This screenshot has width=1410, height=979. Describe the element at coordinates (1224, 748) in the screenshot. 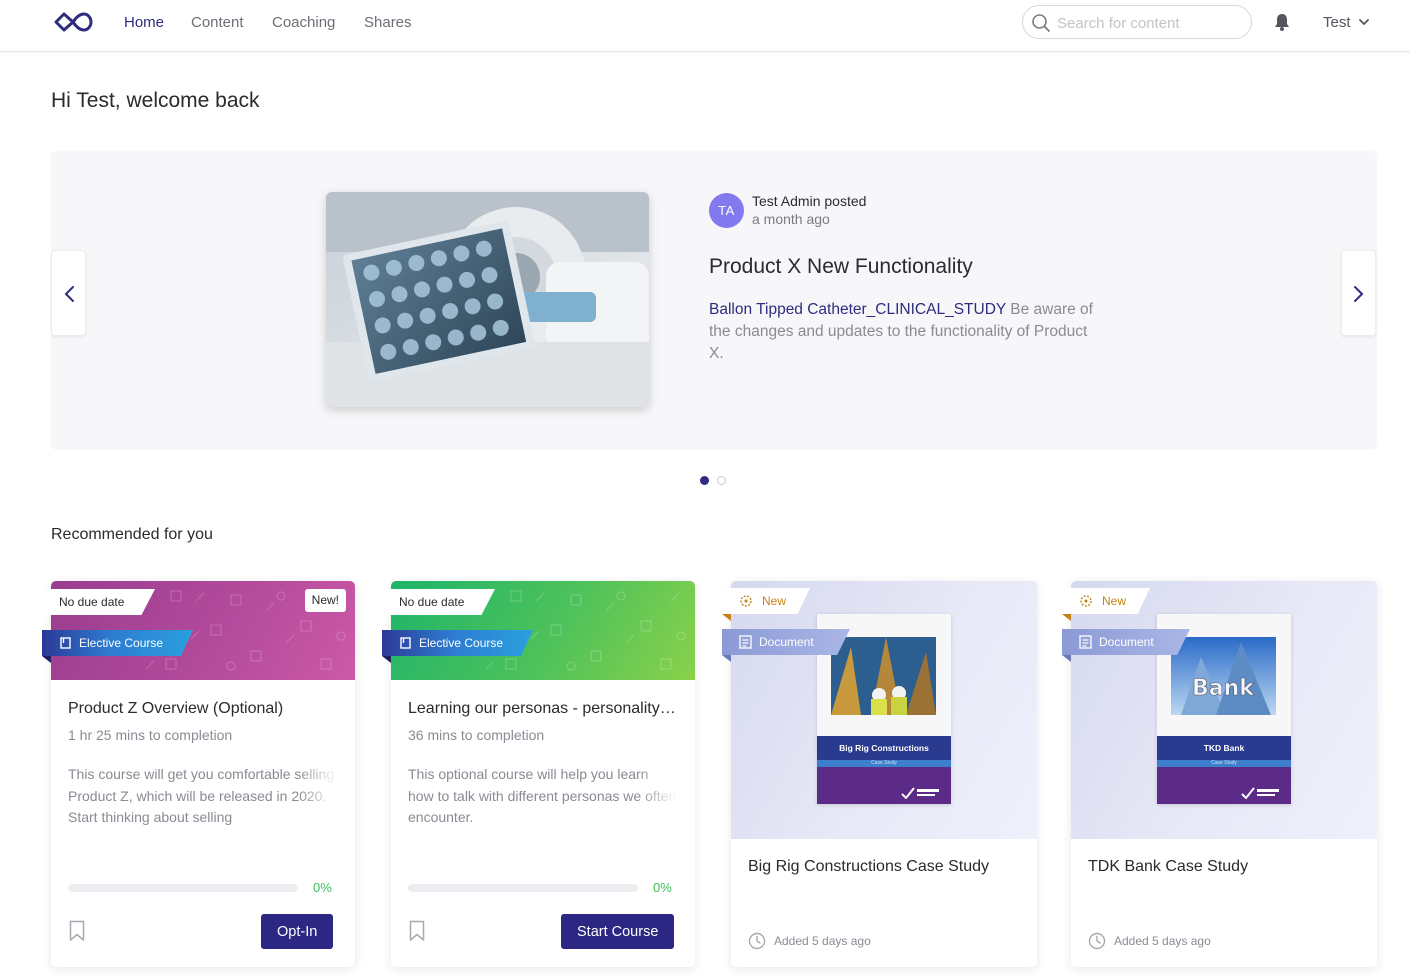

I see `document-cover-title: TKD Bank` at that location.